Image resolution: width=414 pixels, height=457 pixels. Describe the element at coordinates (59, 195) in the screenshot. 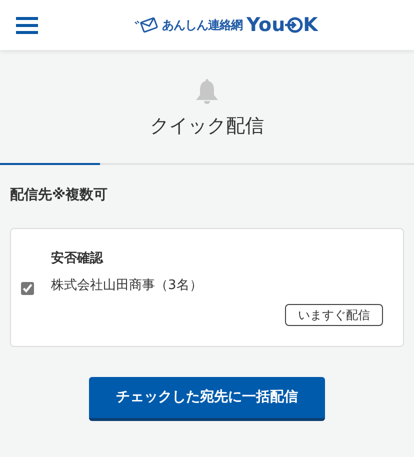

I see `section-label: 配信先※複数可` at that location.